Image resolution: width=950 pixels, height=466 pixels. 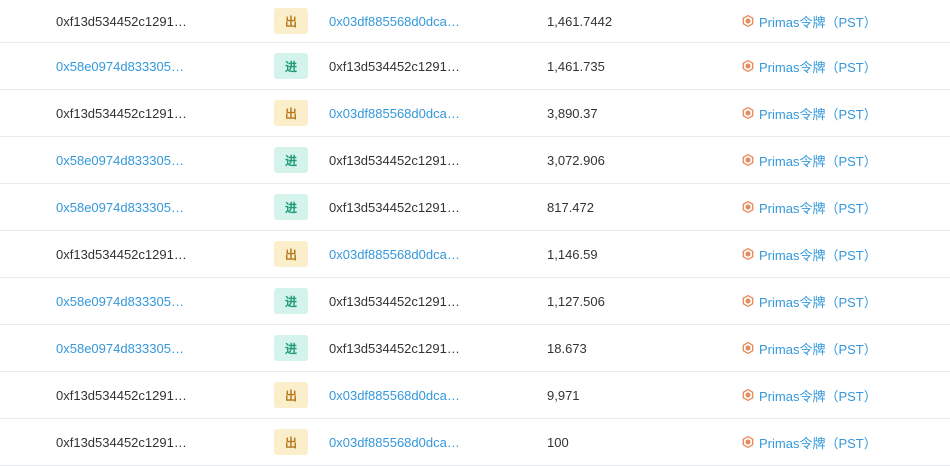 What do you see at coordinates (622, 395) in the screenshot?
I see `quantity-cell: 9,971` at bounding box center [622, 395].